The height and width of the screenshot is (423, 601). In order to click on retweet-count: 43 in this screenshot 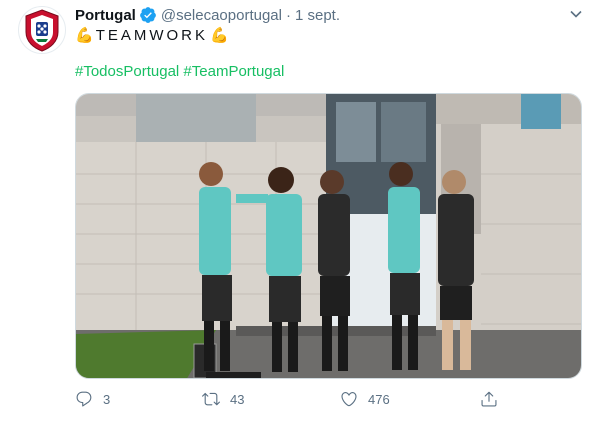, I will do `click(237, 399)`.